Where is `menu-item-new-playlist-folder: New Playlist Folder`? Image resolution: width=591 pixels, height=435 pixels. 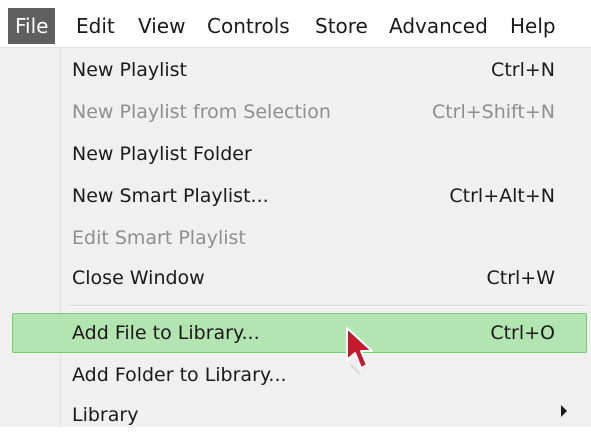 menu-item-new-playlist-folder: New Playlist Folder is located at coordinates (323, 154).